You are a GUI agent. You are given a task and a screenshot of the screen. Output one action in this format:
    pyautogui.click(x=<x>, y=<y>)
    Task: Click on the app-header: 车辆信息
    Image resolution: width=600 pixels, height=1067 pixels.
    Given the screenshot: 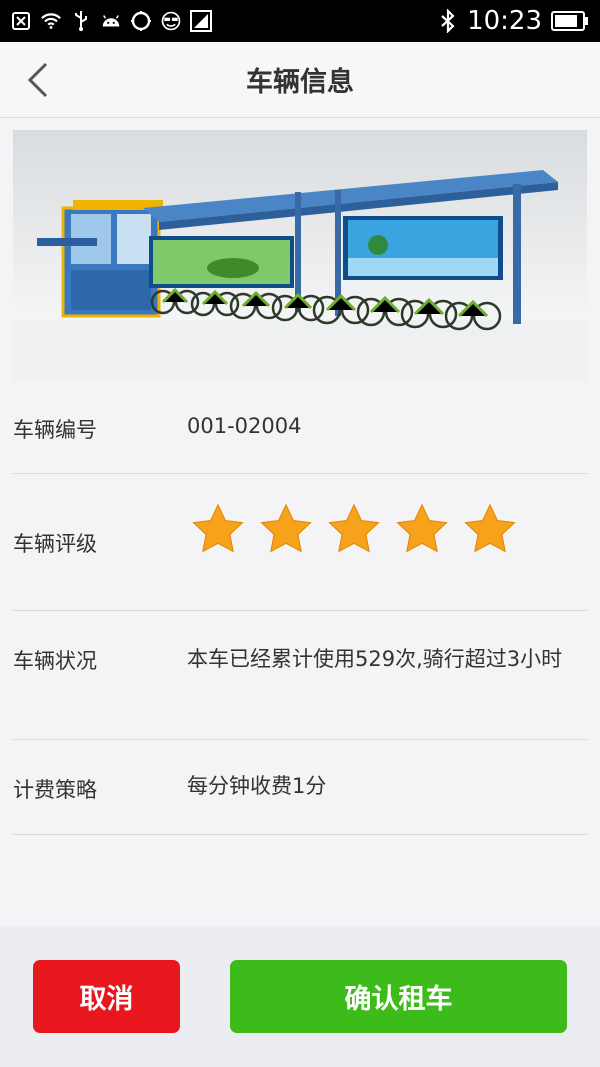 What is the action you would take?
    pyautogui.click(x=300, y=80)
    